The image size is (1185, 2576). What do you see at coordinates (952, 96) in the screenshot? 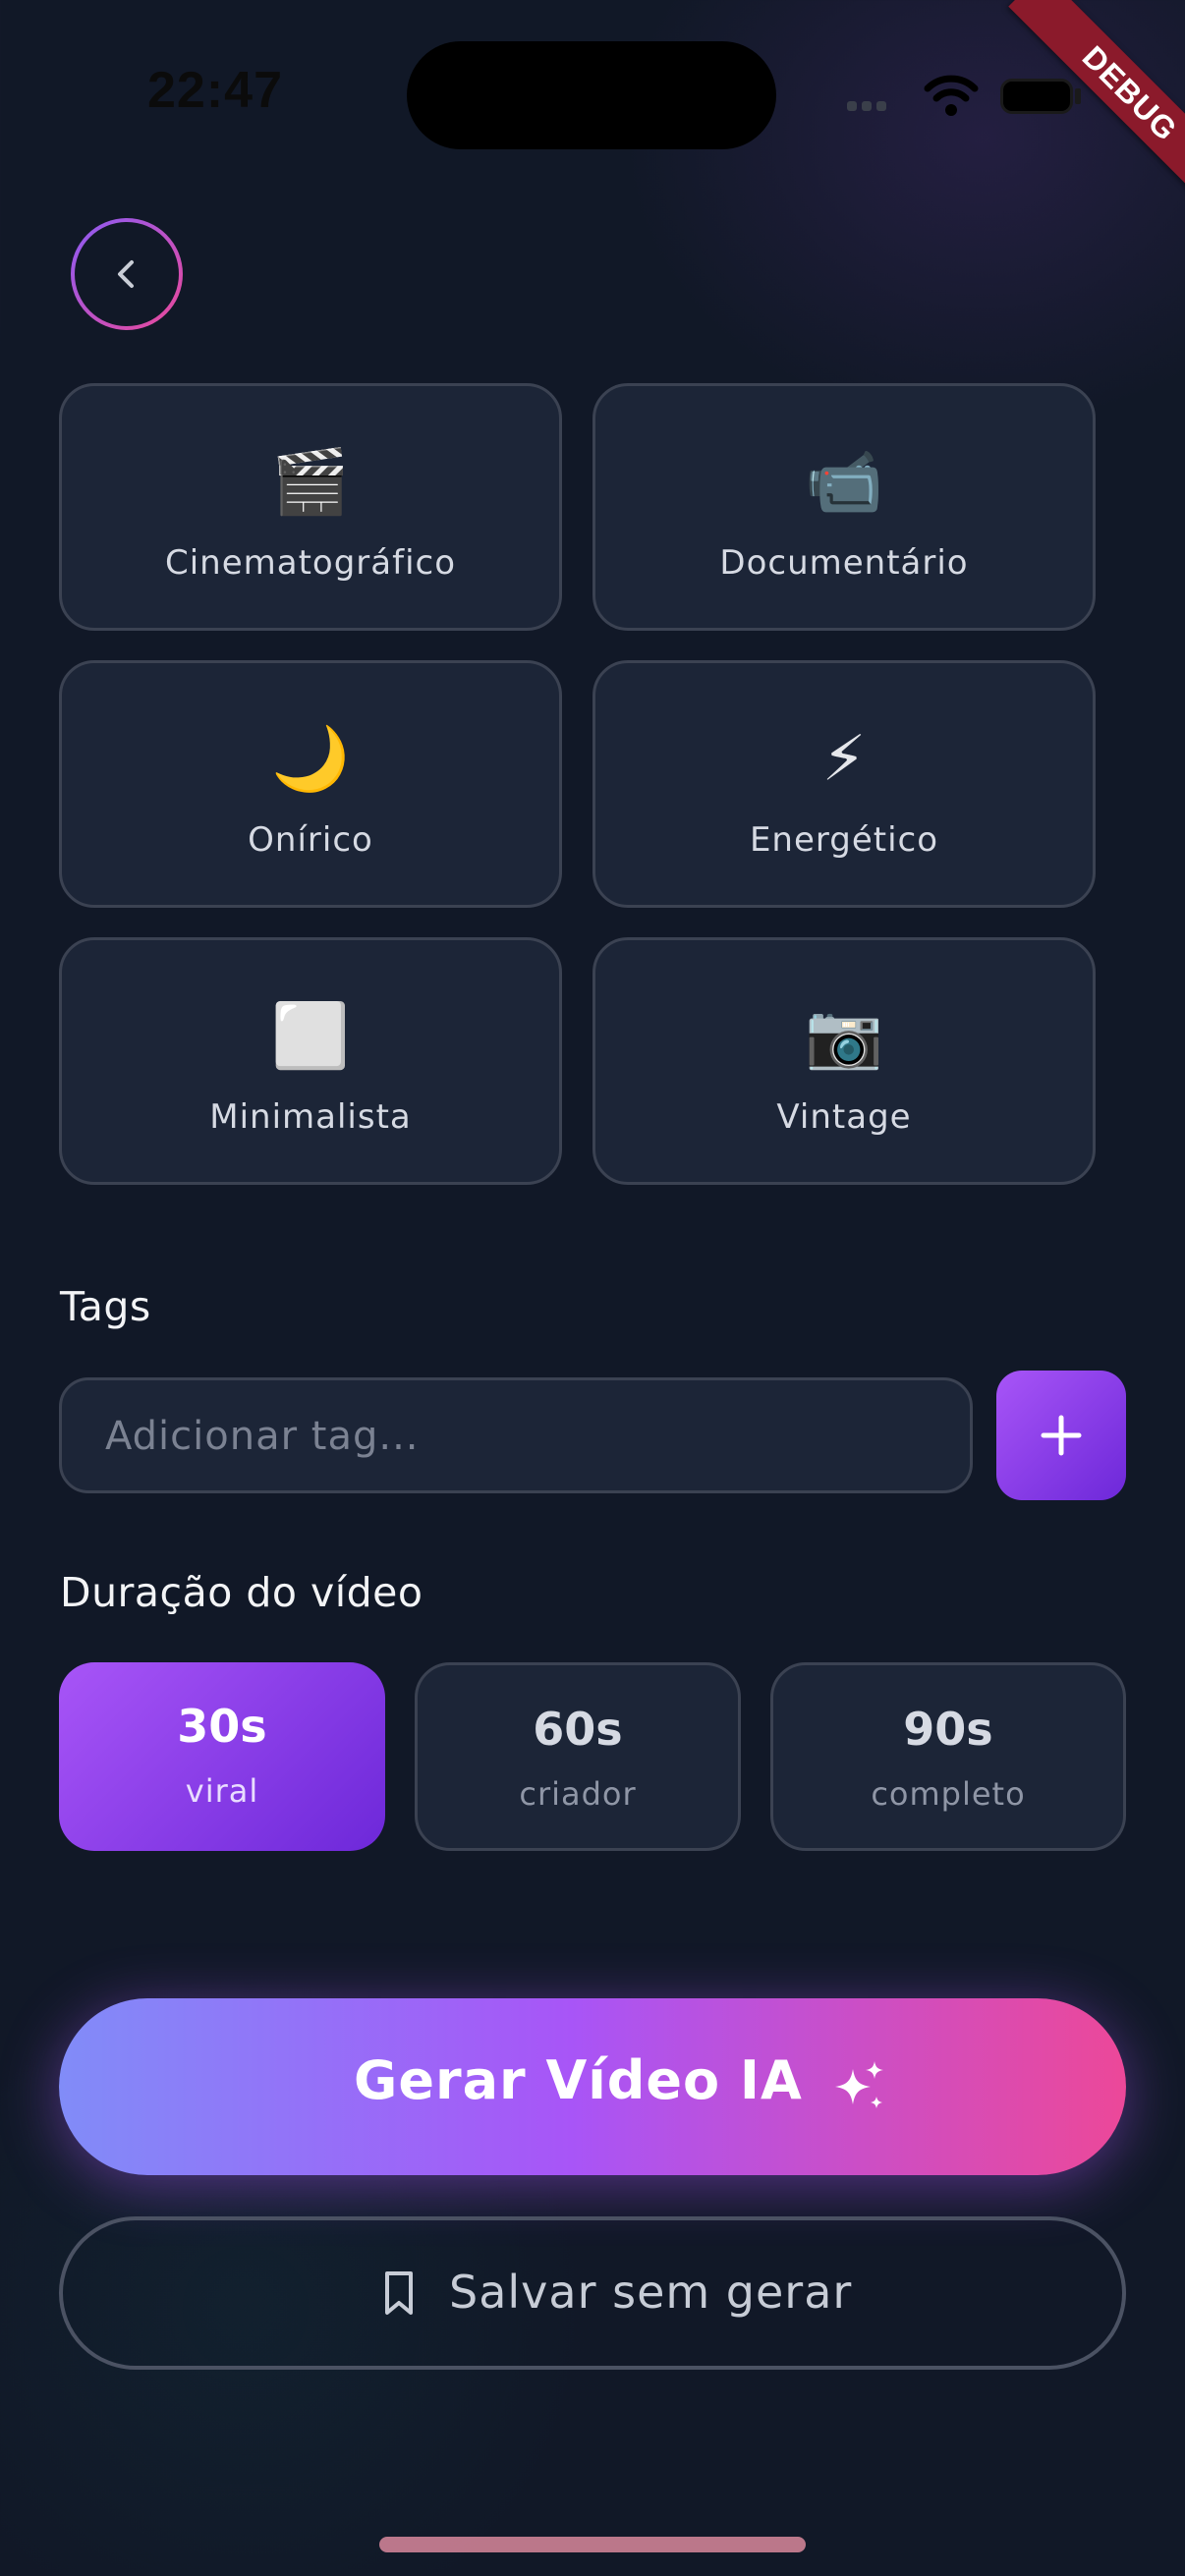
I see `wifi-icon` at bounding box center [952, 96].